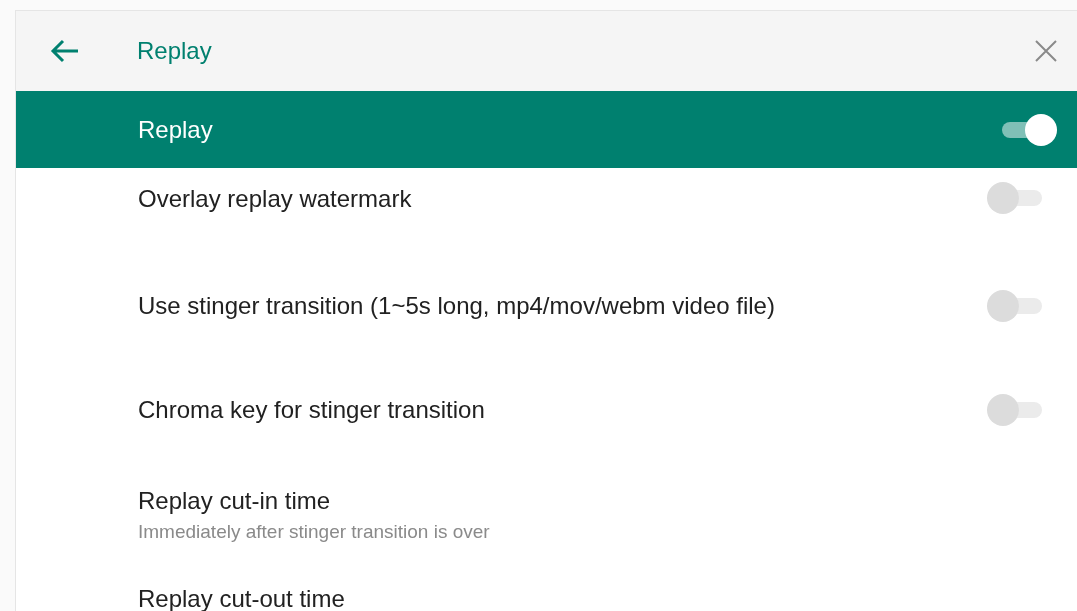 This screenshot has width=1077, height=611. What do you see at coordinates (314, 532) in the screenshot?
I see `setting-value: Immediately after stinger transition is over` at bounding box center [314, 532].